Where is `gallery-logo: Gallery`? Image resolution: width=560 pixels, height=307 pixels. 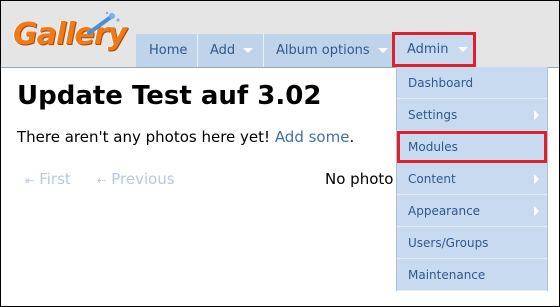 gallery-logo: Gallery is located at coordinates (72, 33).